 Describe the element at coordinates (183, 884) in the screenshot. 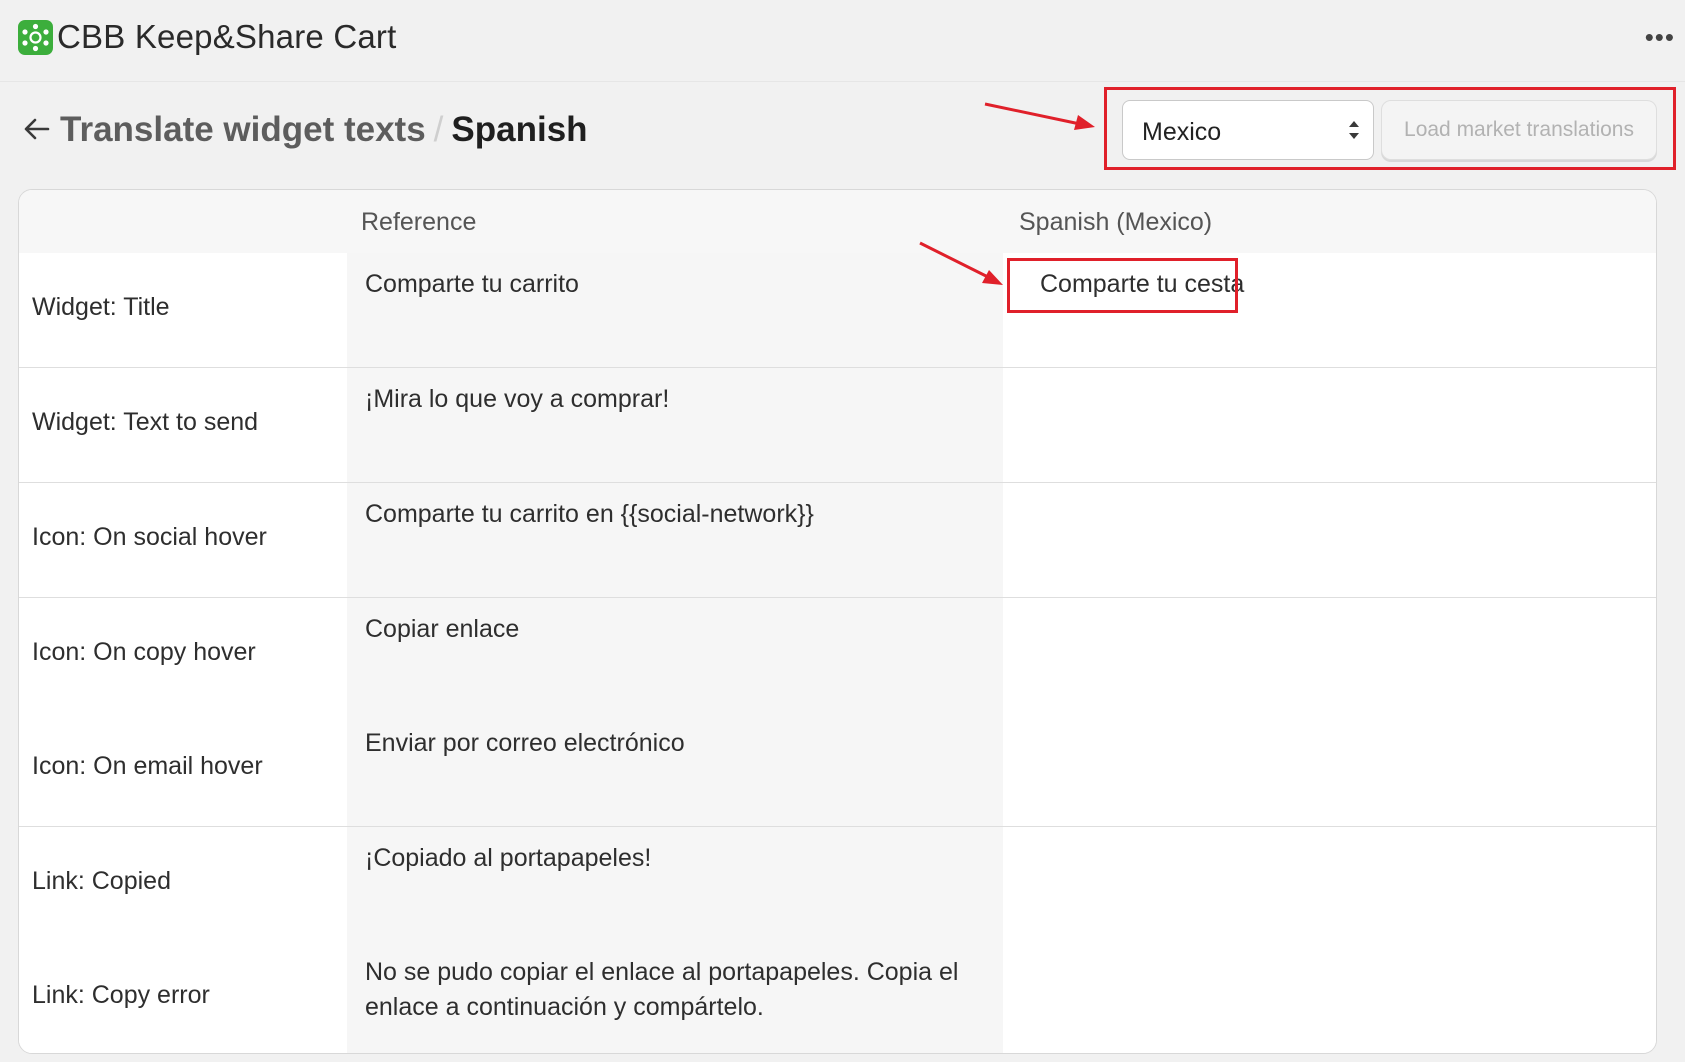

I see `row-key: Link: Copied` at that location.